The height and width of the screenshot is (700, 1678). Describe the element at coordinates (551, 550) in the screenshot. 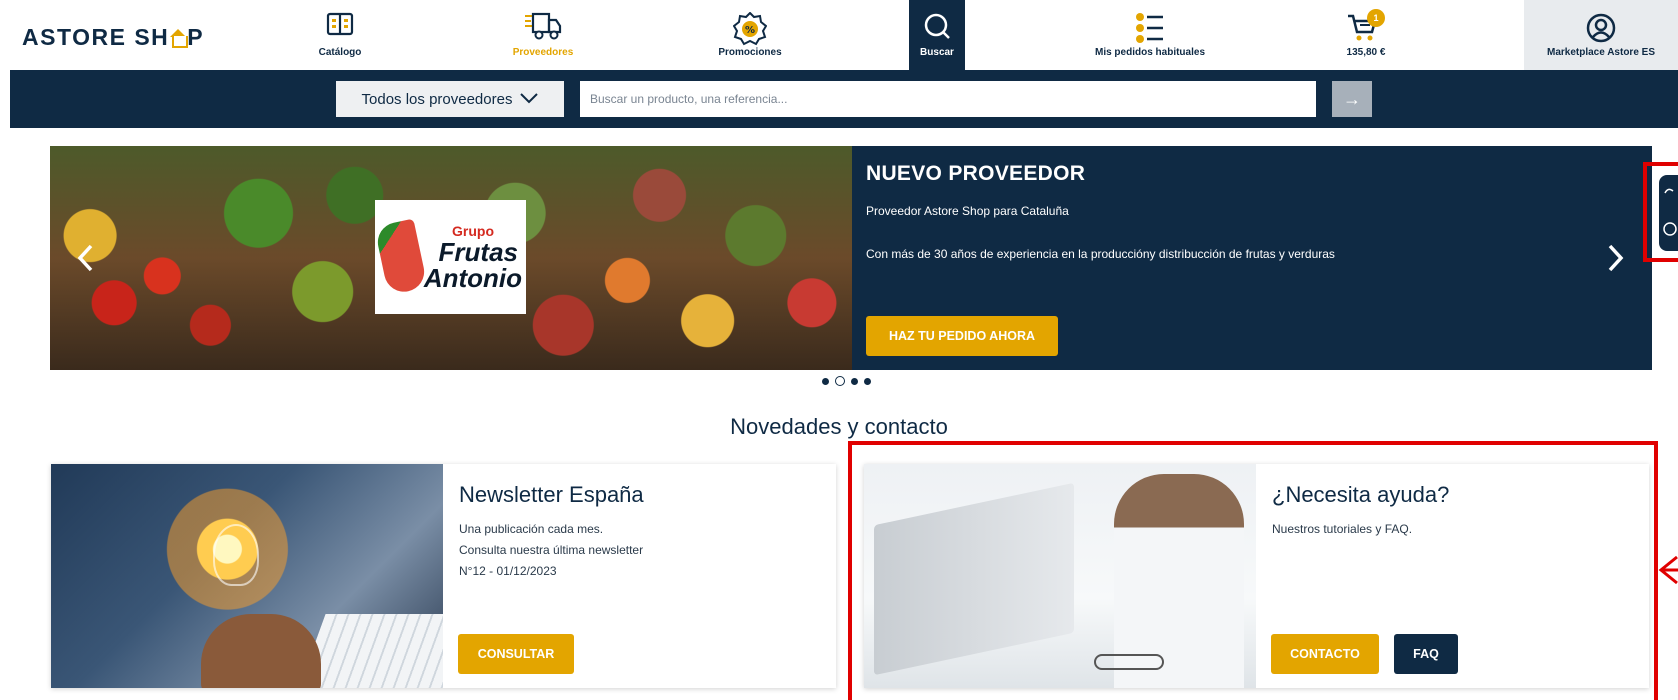

I see `newsletter-line2: Consulta nuestra última newsletter` at that location.